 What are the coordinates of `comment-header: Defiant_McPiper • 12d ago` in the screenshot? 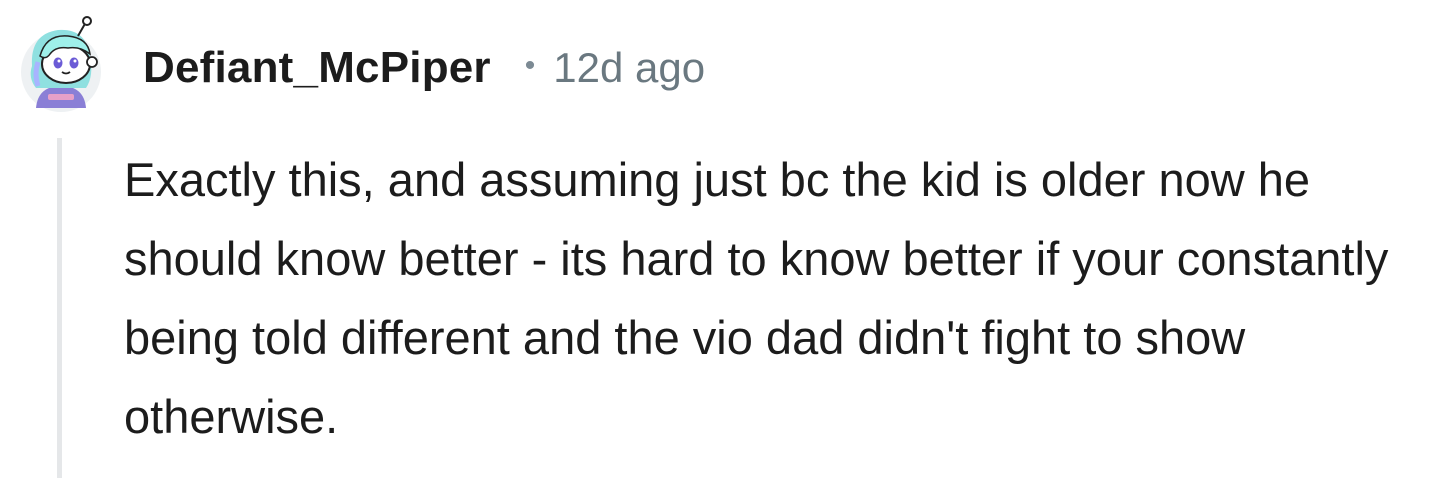 It's located at (424, 68).